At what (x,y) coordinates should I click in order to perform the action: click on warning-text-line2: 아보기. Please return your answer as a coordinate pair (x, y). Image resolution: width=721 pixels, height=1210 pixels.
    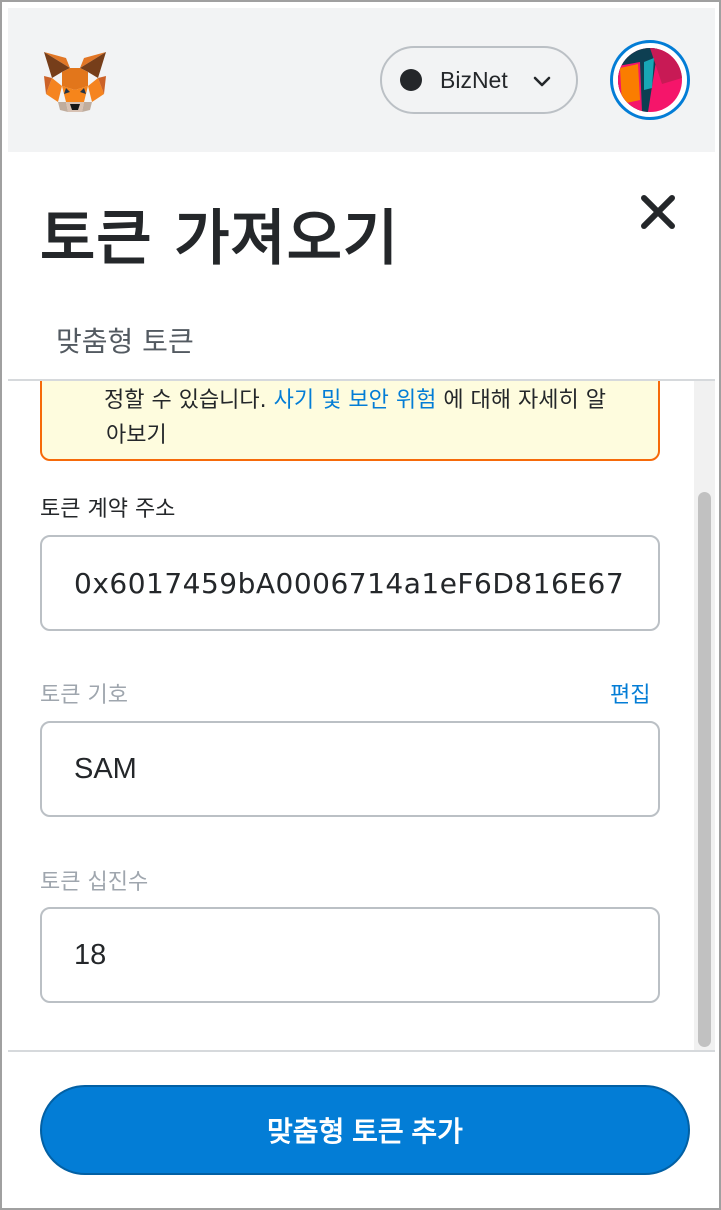
    Looking at the image, I should click on (136, 435).